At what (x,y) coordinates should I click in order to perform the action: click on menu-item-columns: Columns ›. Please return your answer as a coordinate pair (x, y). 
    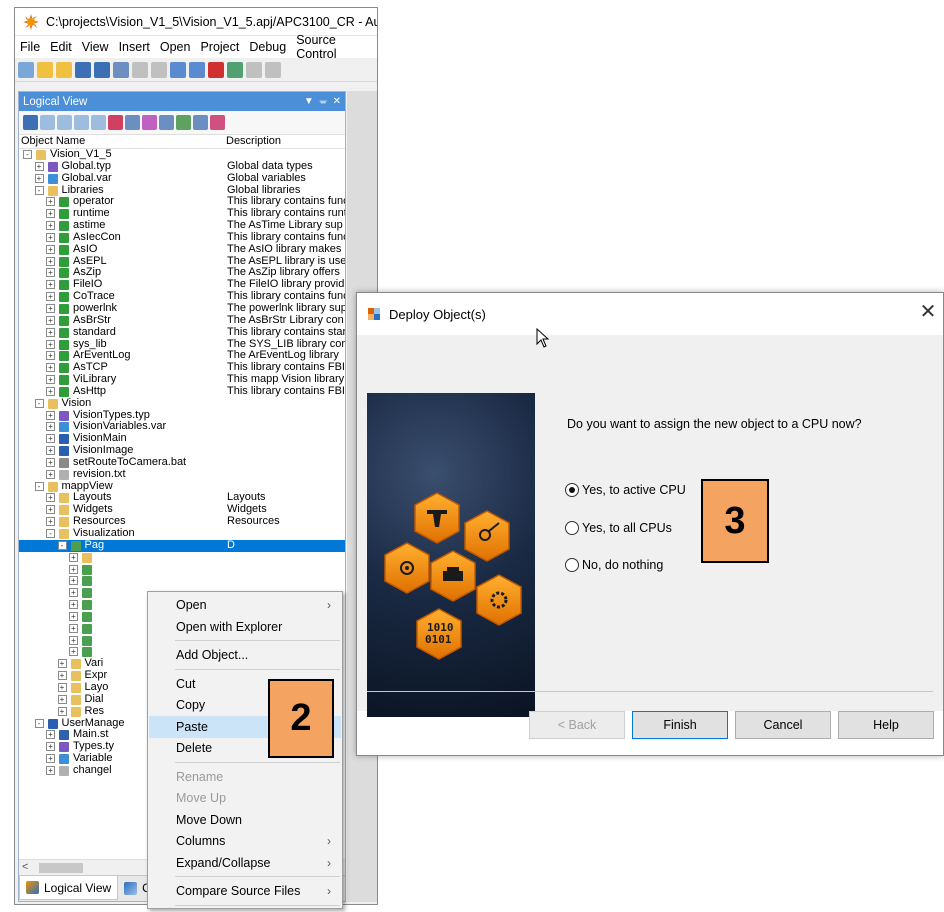
    Looking at the image, I should click on (245, 841).